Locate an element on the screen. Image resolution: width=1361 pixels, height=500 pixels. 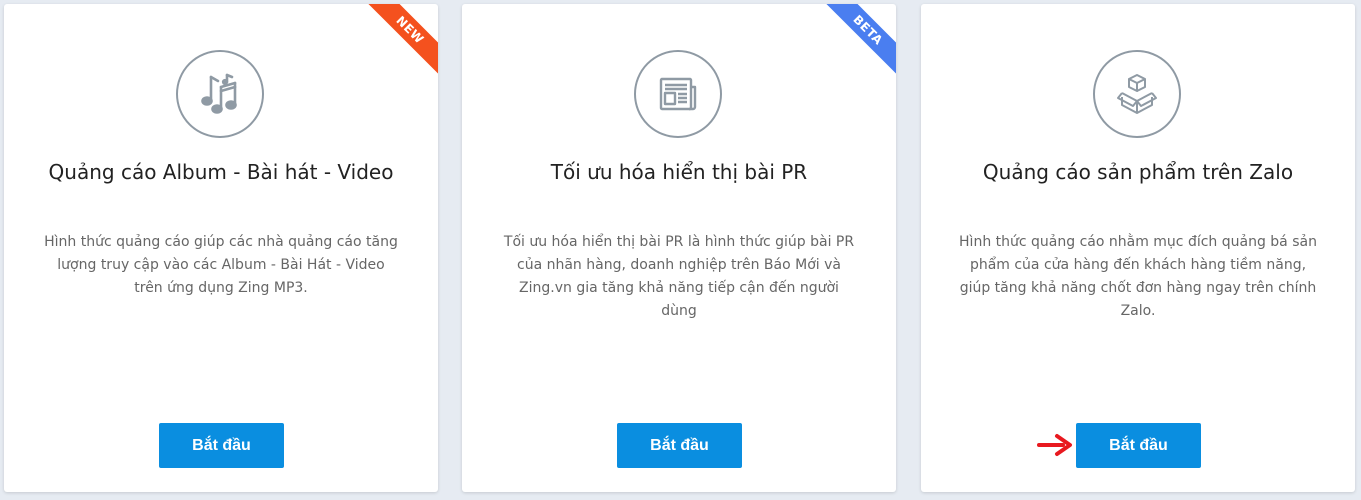
start-button-zalo-product-ads: Bắt đầu is located at coordinates (1138, 445).